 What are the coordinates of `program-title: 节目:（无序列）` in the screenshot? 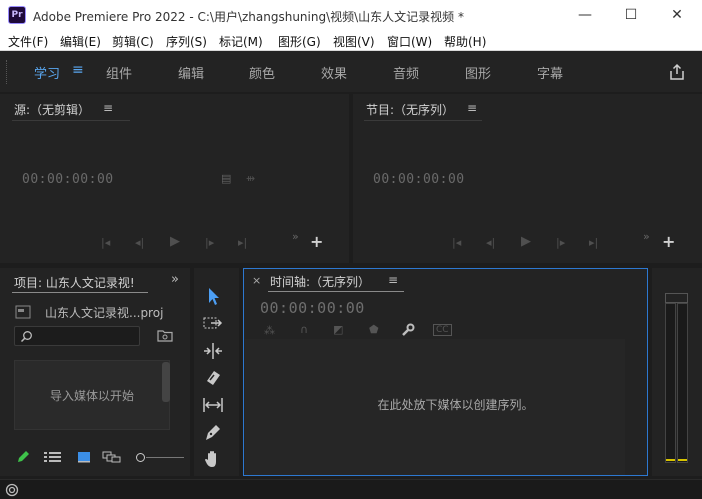 It's located at (410, 110).